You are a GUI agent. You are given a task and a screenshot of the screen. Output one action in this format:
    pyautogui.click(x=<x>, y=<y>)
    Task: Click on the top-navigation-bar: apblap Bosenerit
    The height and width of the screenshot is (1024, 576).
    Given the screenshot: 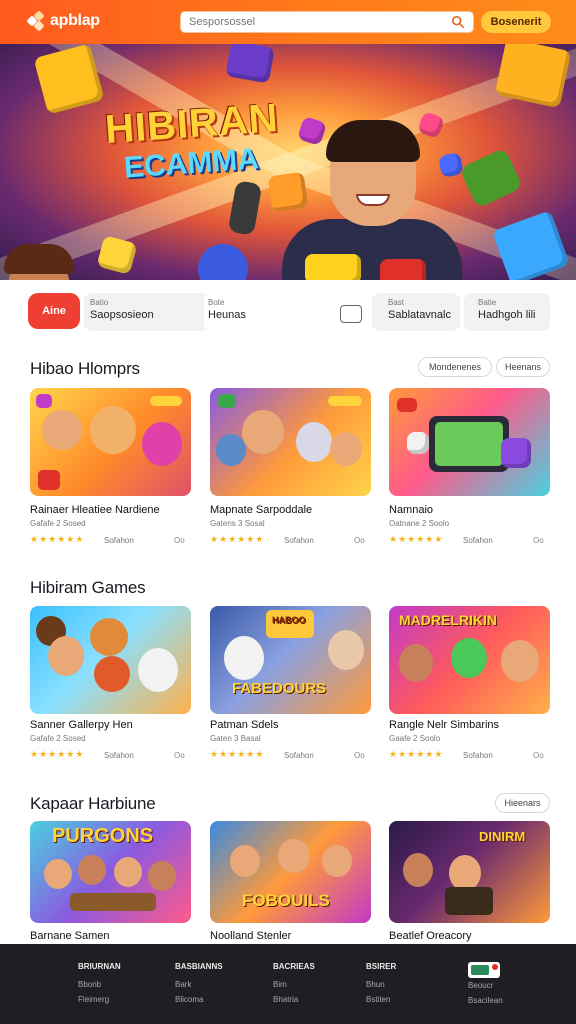 What is the action you would take?
    pyautogui.click(x=288, y=22)
    